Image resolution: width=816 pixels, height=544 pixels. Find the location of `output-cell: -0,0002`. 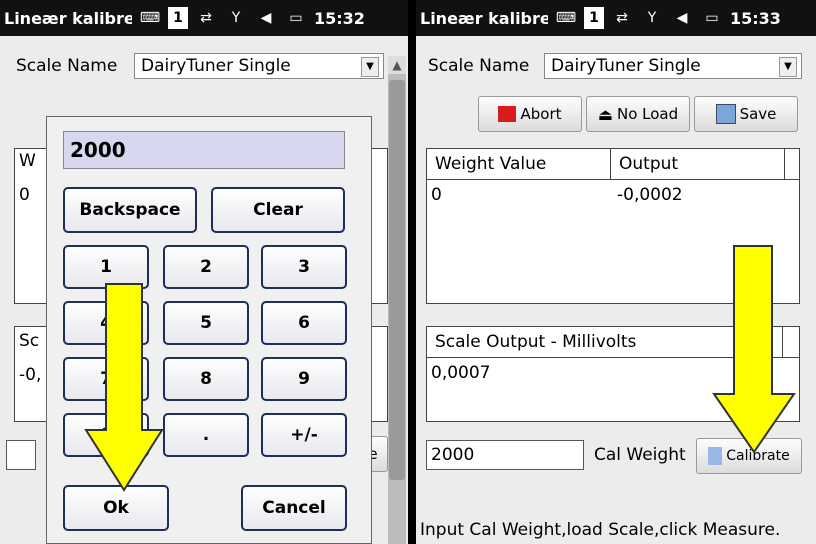

output-cell: -0,0002 is located at coordinates (650, 195).